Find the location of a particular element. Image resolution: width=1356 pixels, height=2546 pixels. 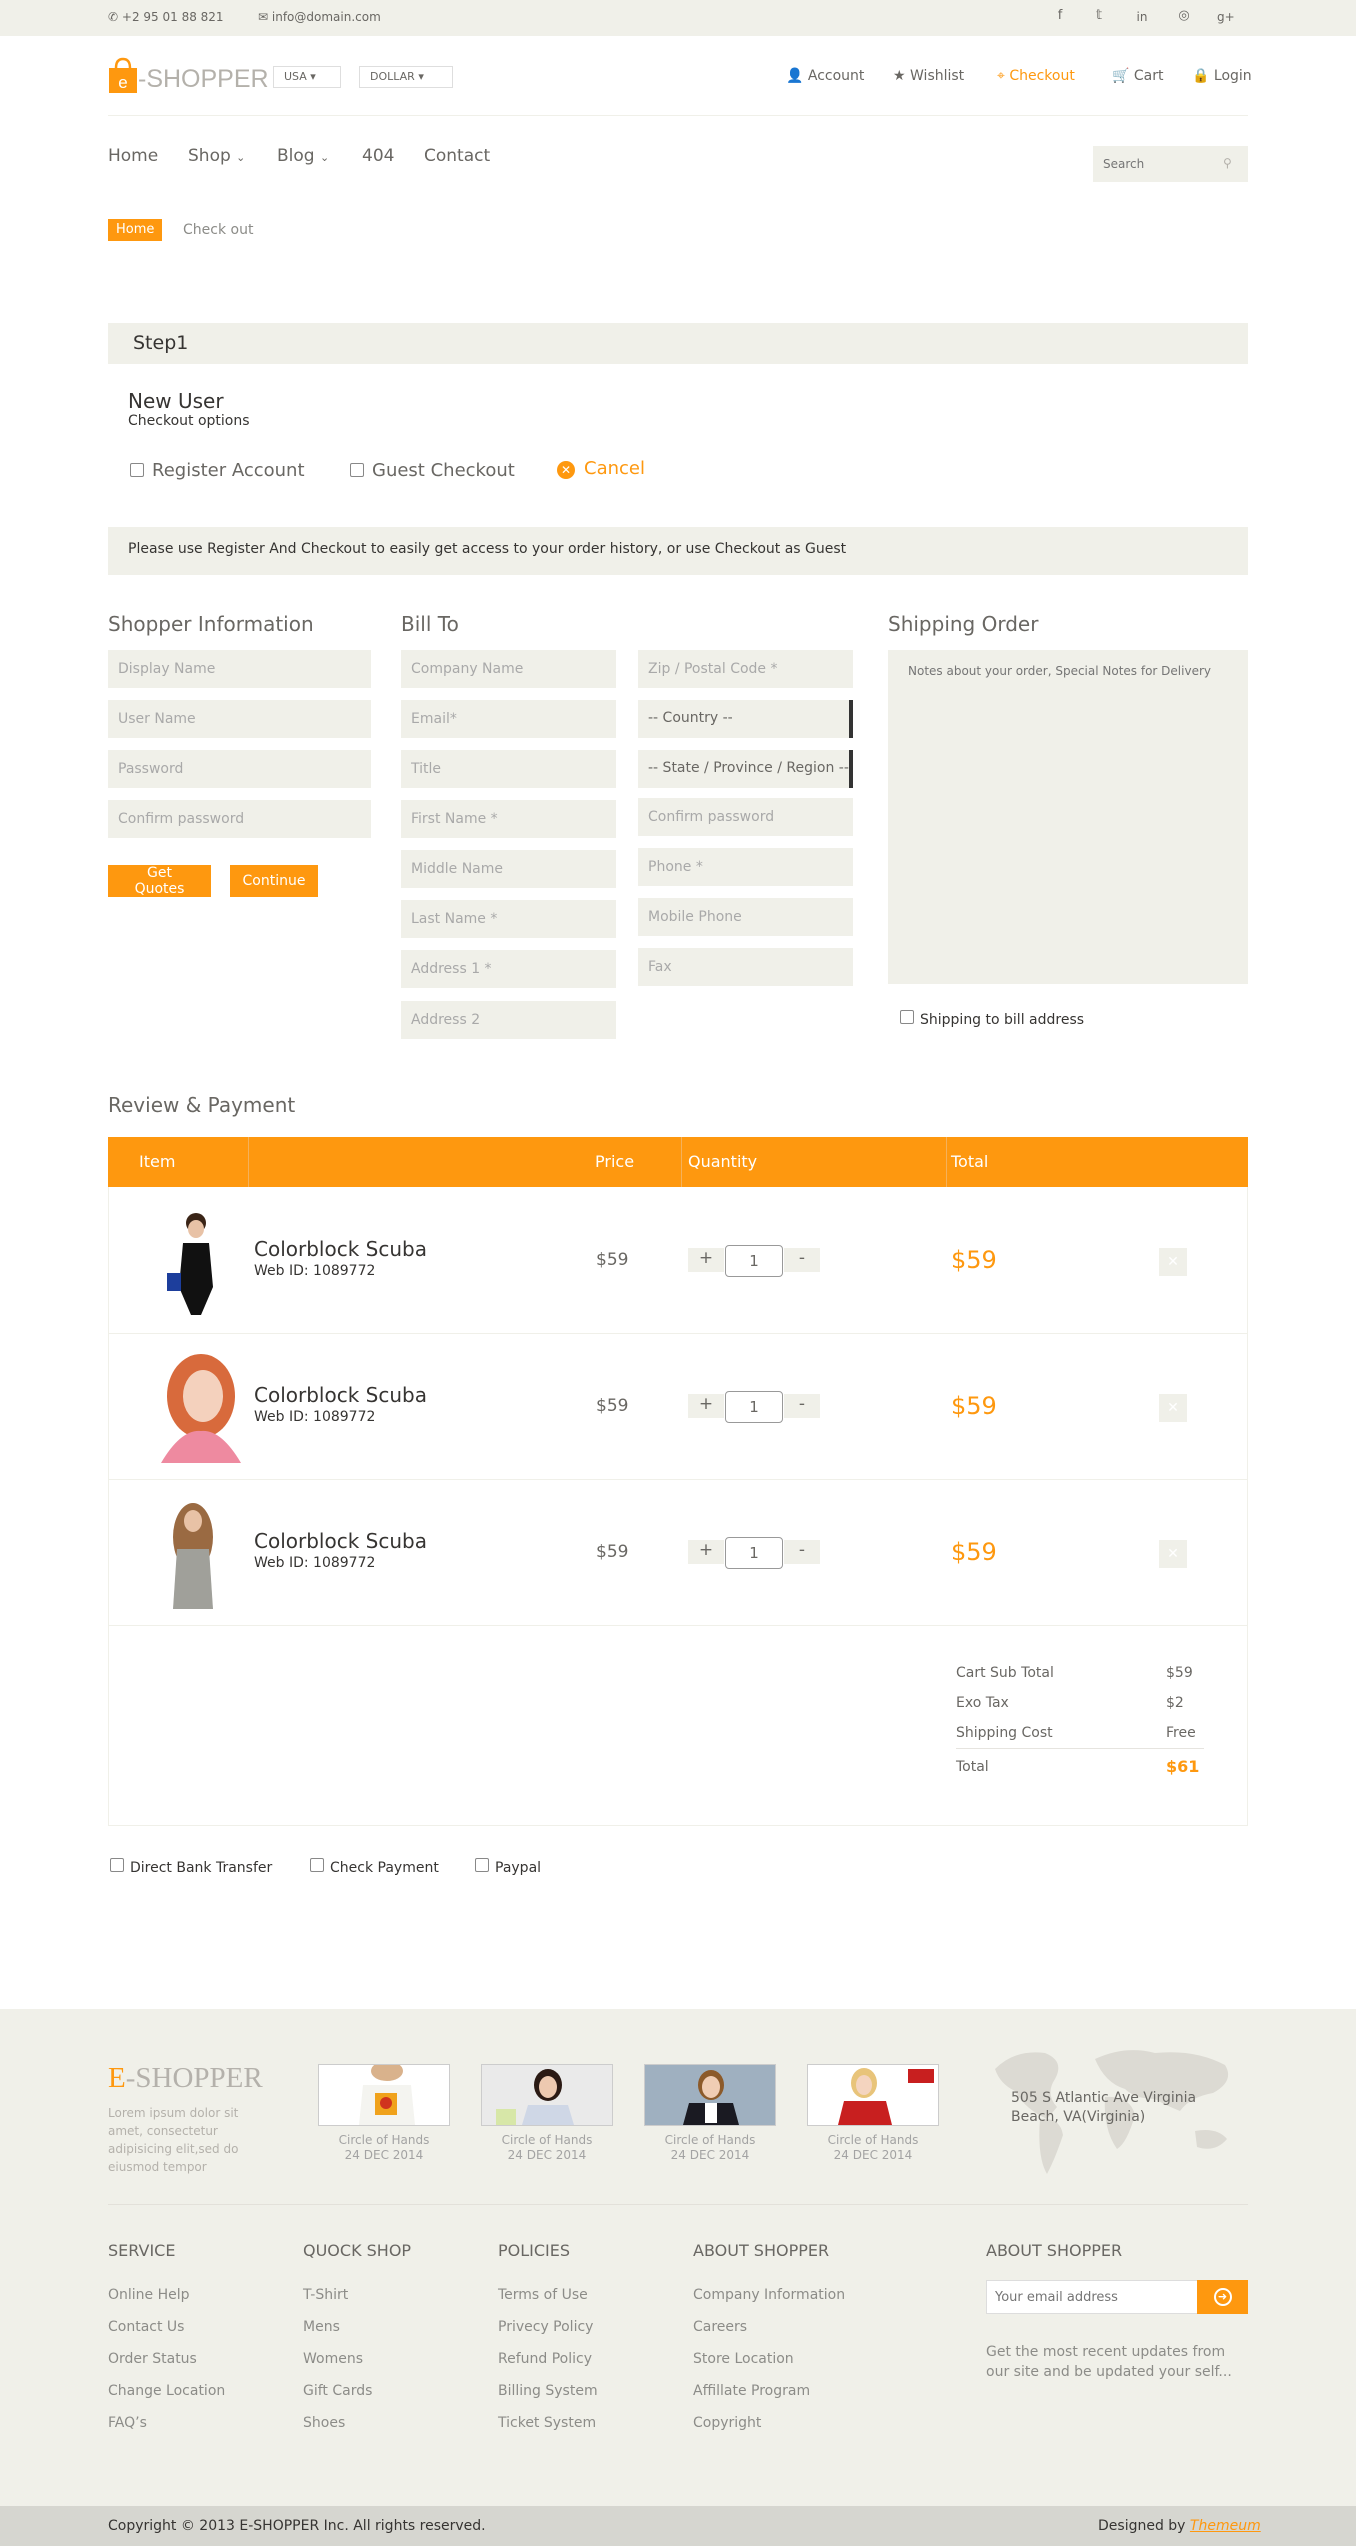

facebook-icon: f is located at coordinates (1060, 15).